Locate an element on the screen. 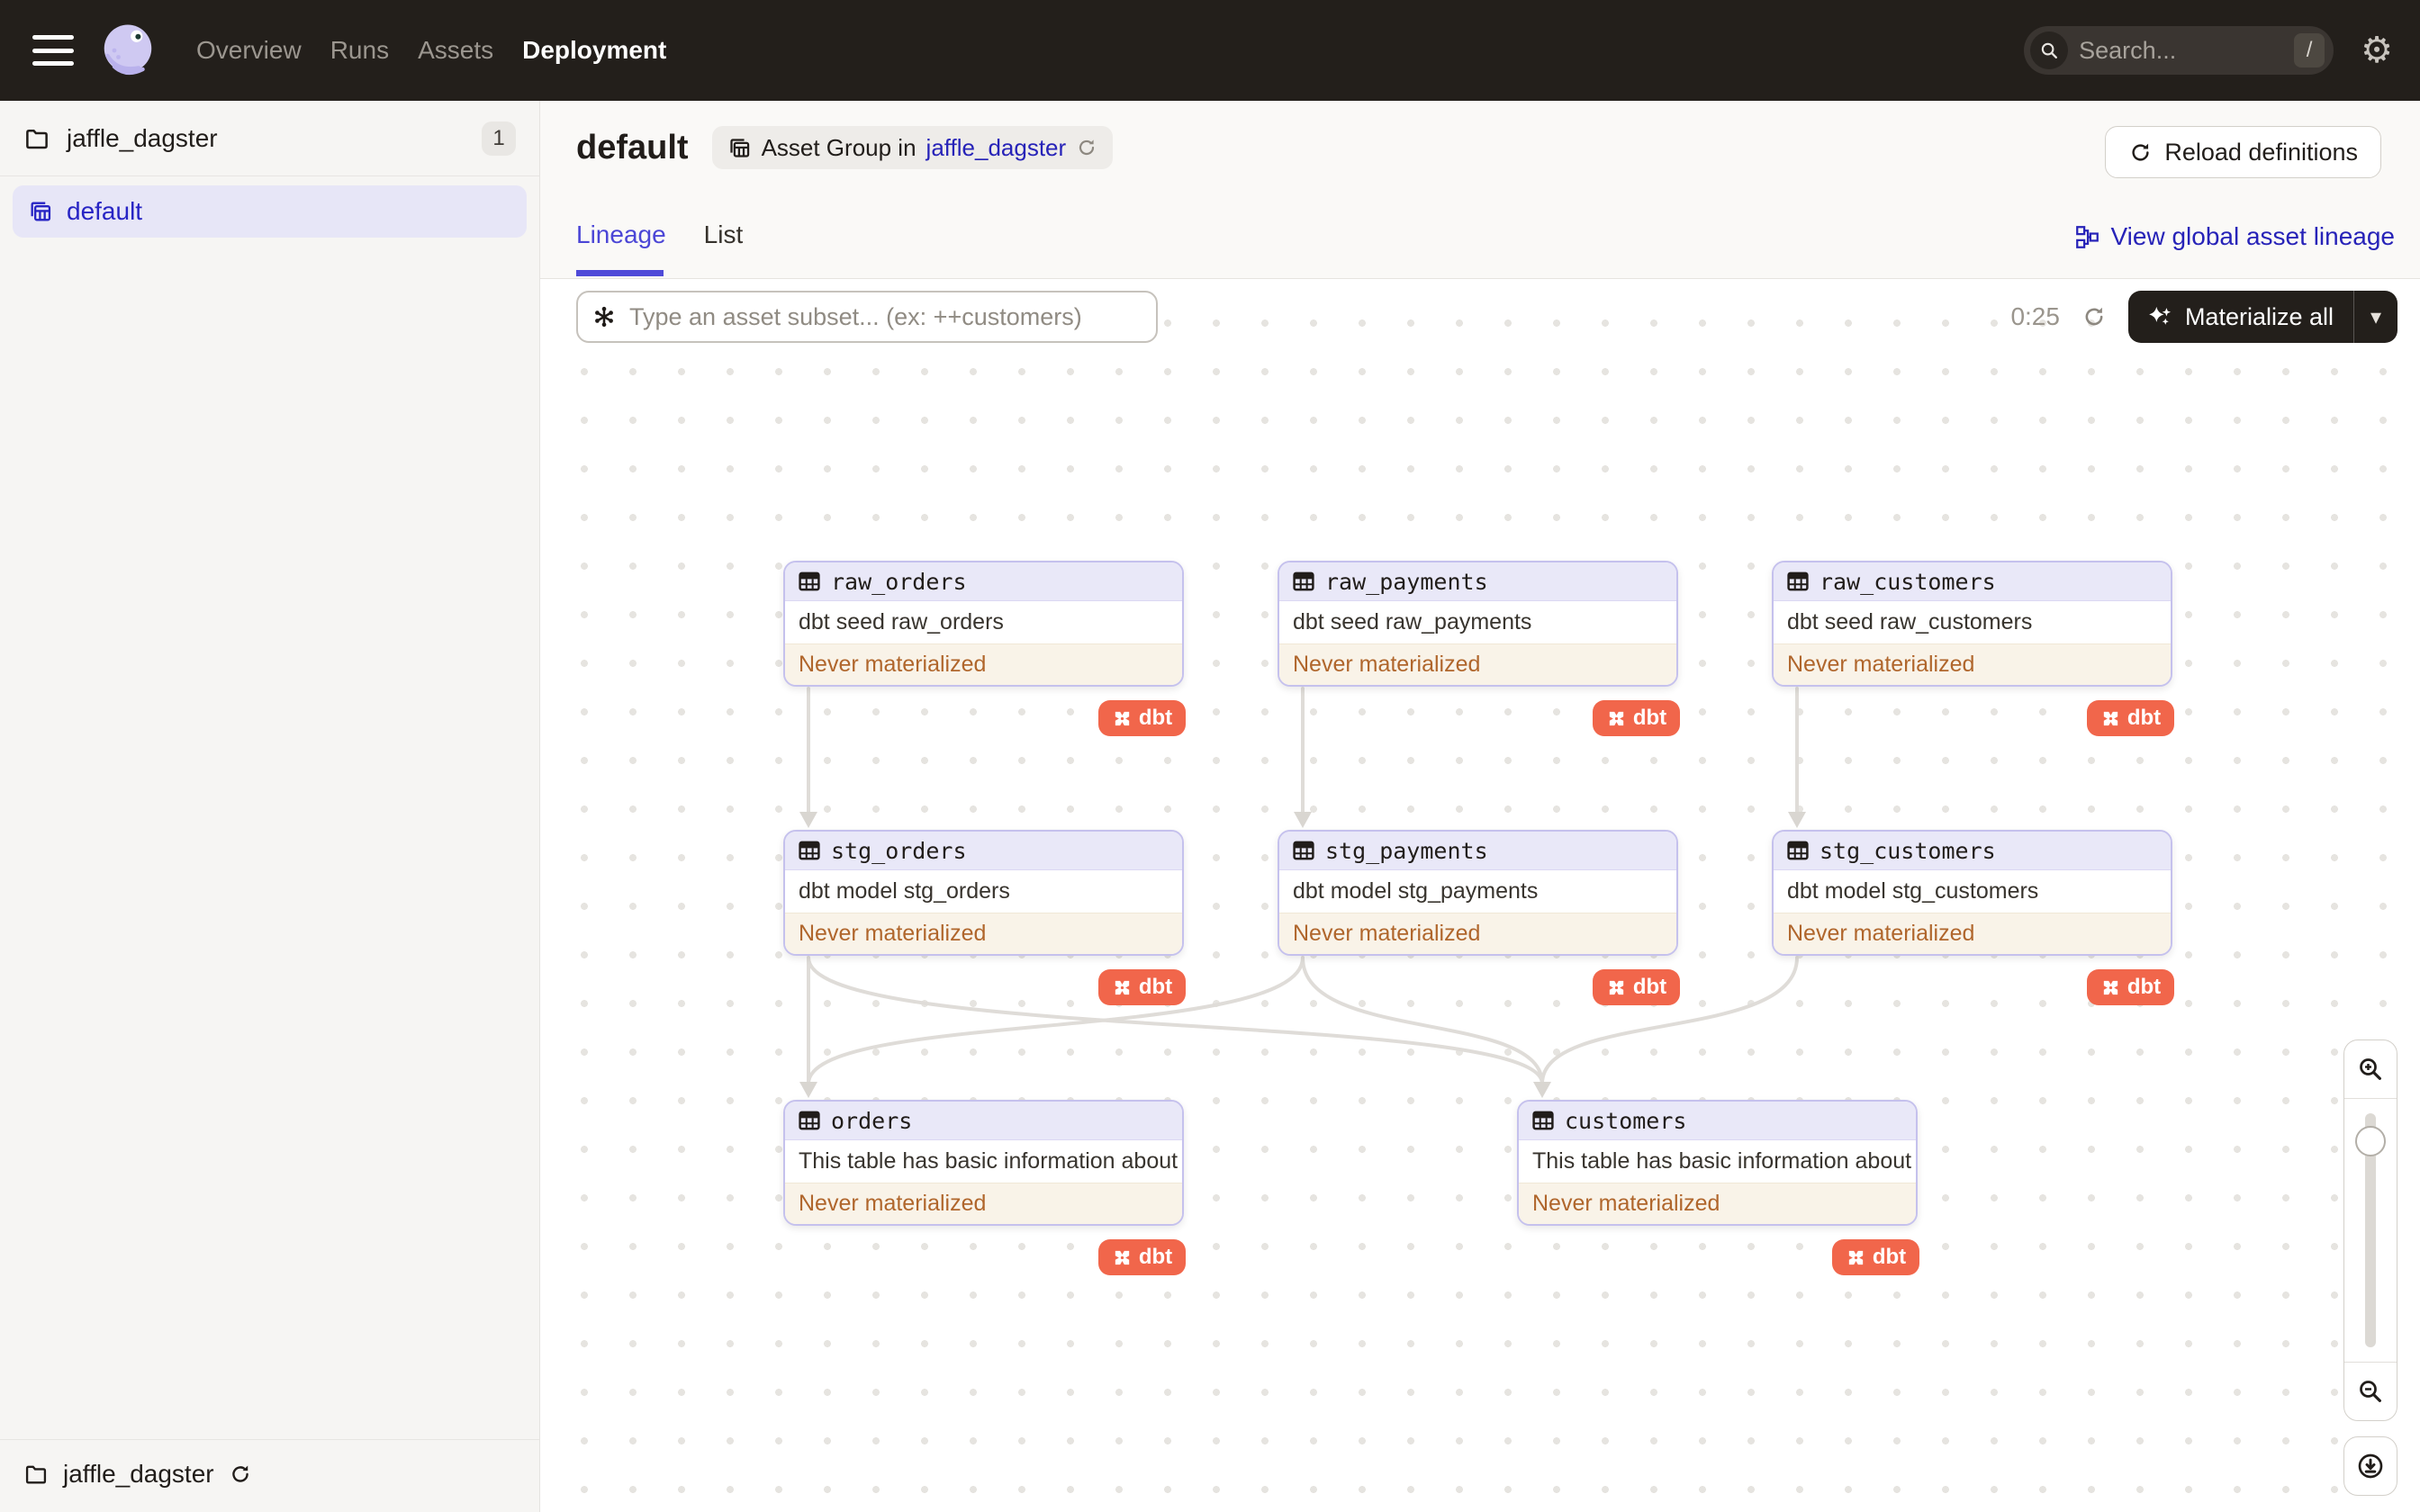  reload-definitions-label: Reload definitions is located at coordinates (2261, 152).